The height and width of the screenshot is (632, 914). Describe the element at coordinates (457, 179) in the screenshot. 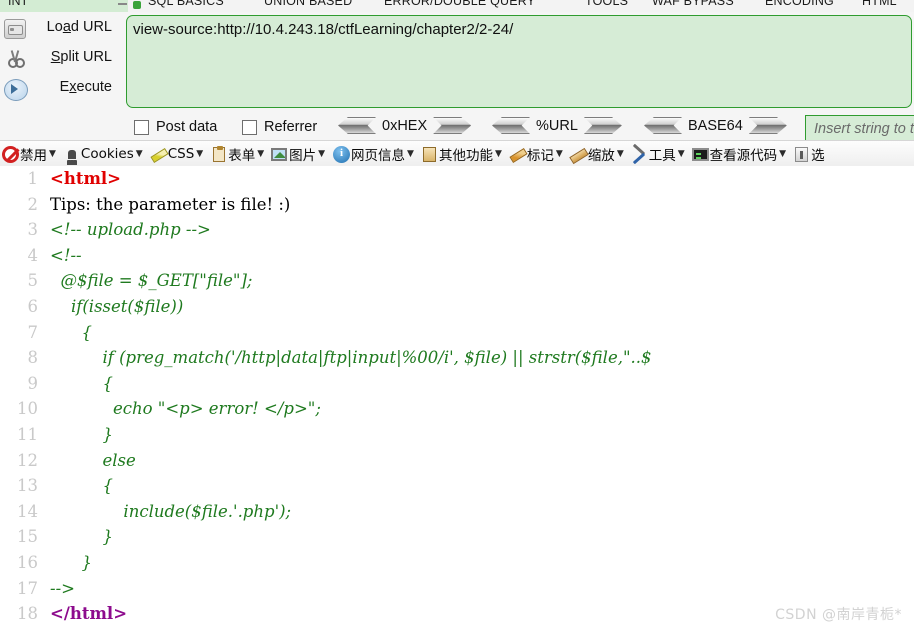

I see `source-line: 1 <html>` at that location.